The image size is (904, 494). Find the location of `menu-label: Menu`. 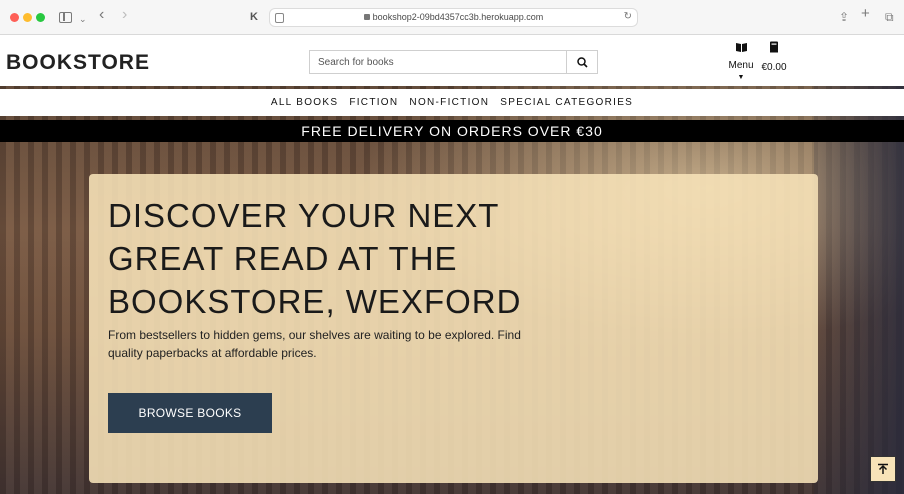

menu-label: Menu is located at coordinates (741, 65).